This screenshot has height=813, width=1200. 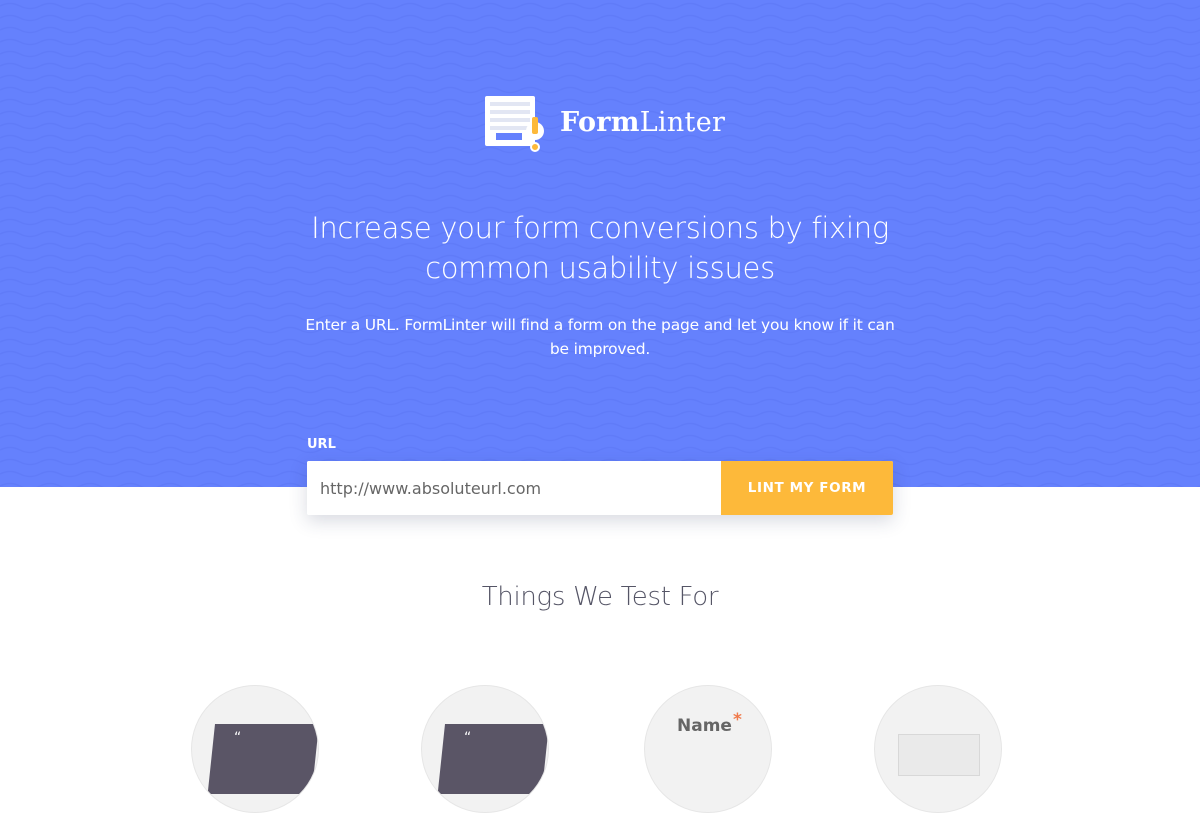 I want to click on headline-line-2: common usability issues, so click(x=600, y=268).